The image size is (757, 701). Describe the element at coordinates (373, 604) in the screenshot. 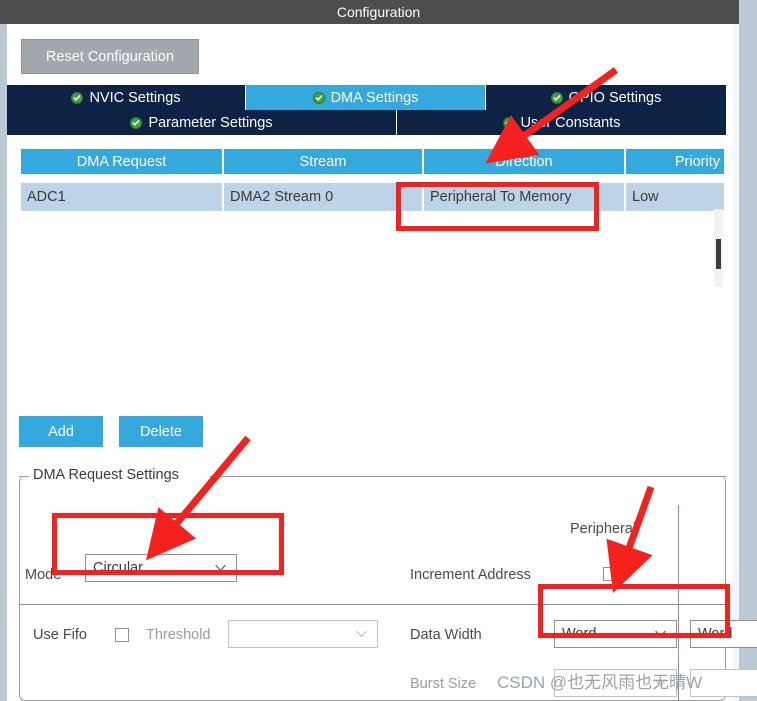

I see `settings-row-divider` at that location.